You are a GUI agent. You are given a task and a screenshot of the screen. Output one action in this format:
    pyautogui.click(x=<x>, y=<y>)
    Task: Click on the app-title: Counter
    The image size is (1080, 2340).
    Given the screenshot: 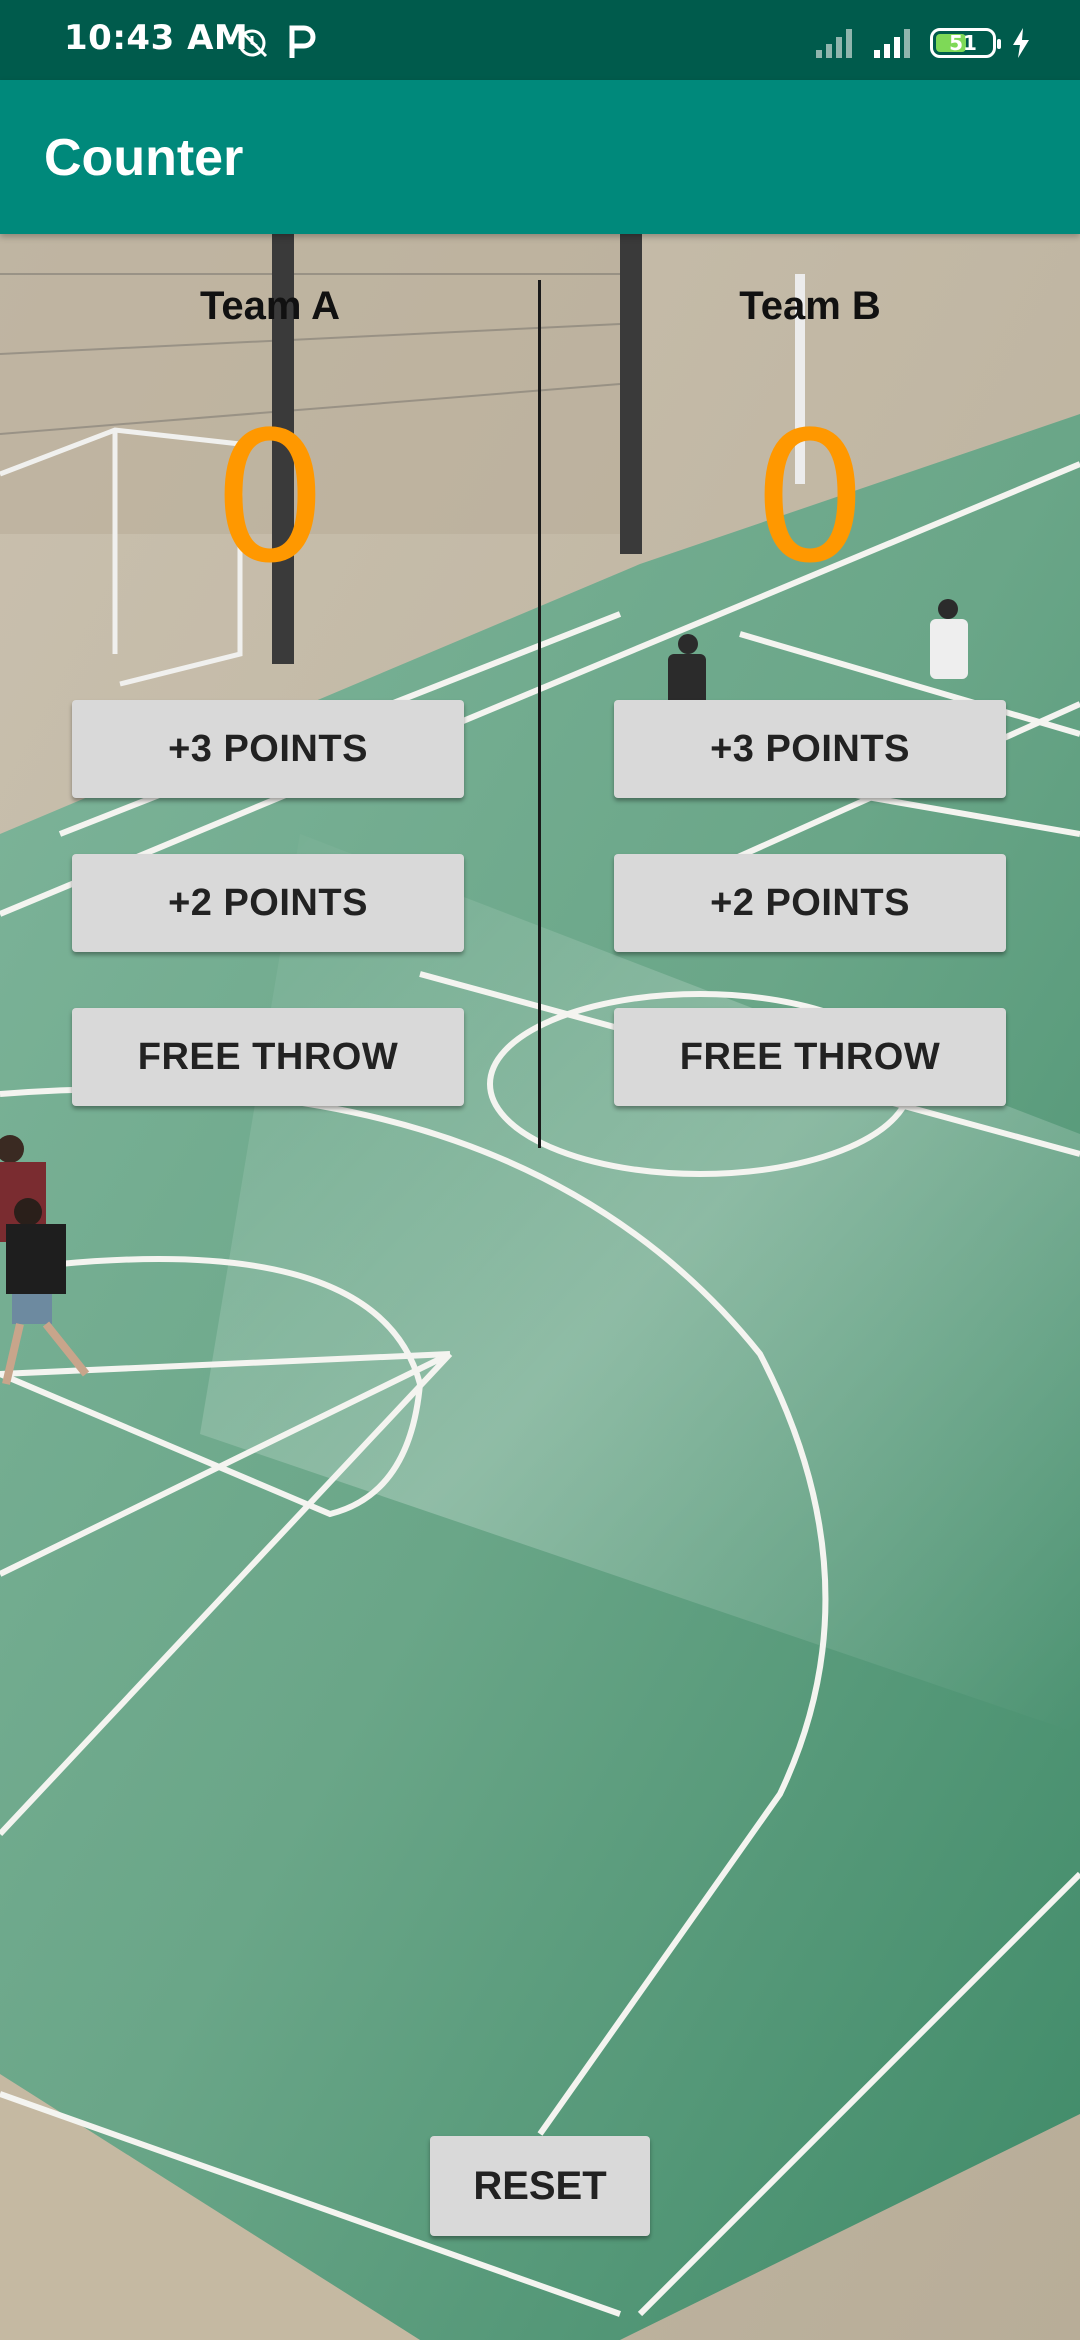 What is the action you would take?
    pyautogui.click(x=144, y=158)
    